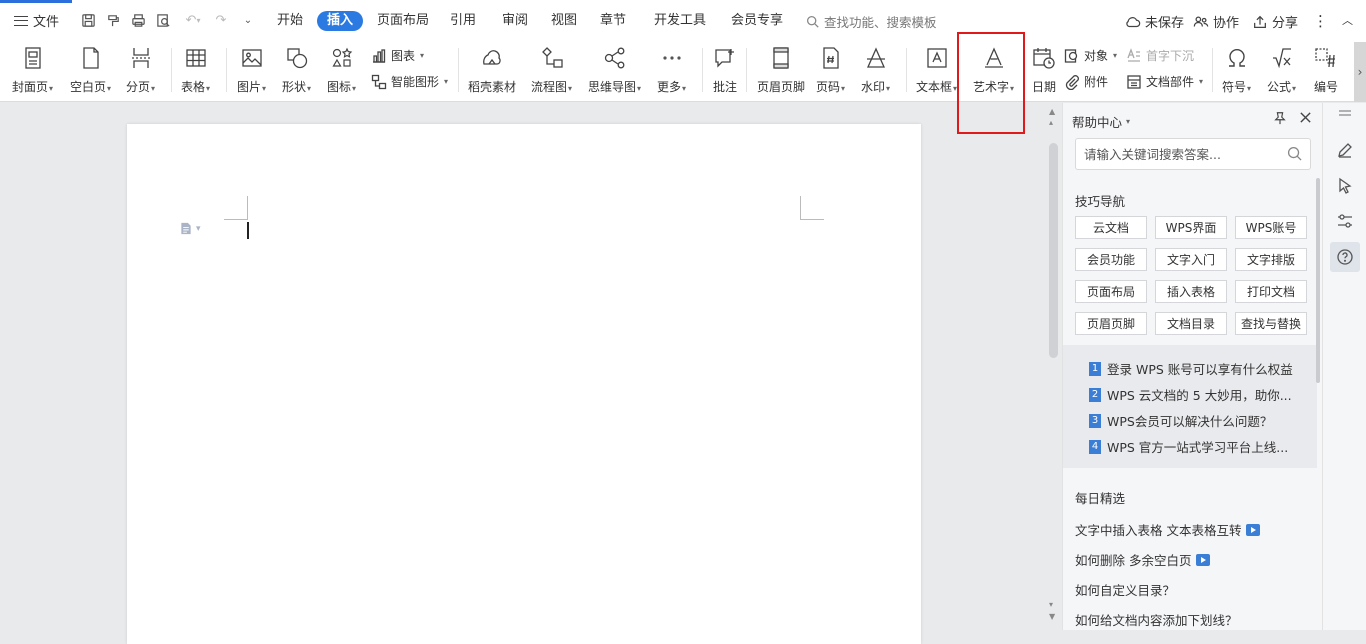  I want to click on tip-button: 文字排版, so click(1271, 259).